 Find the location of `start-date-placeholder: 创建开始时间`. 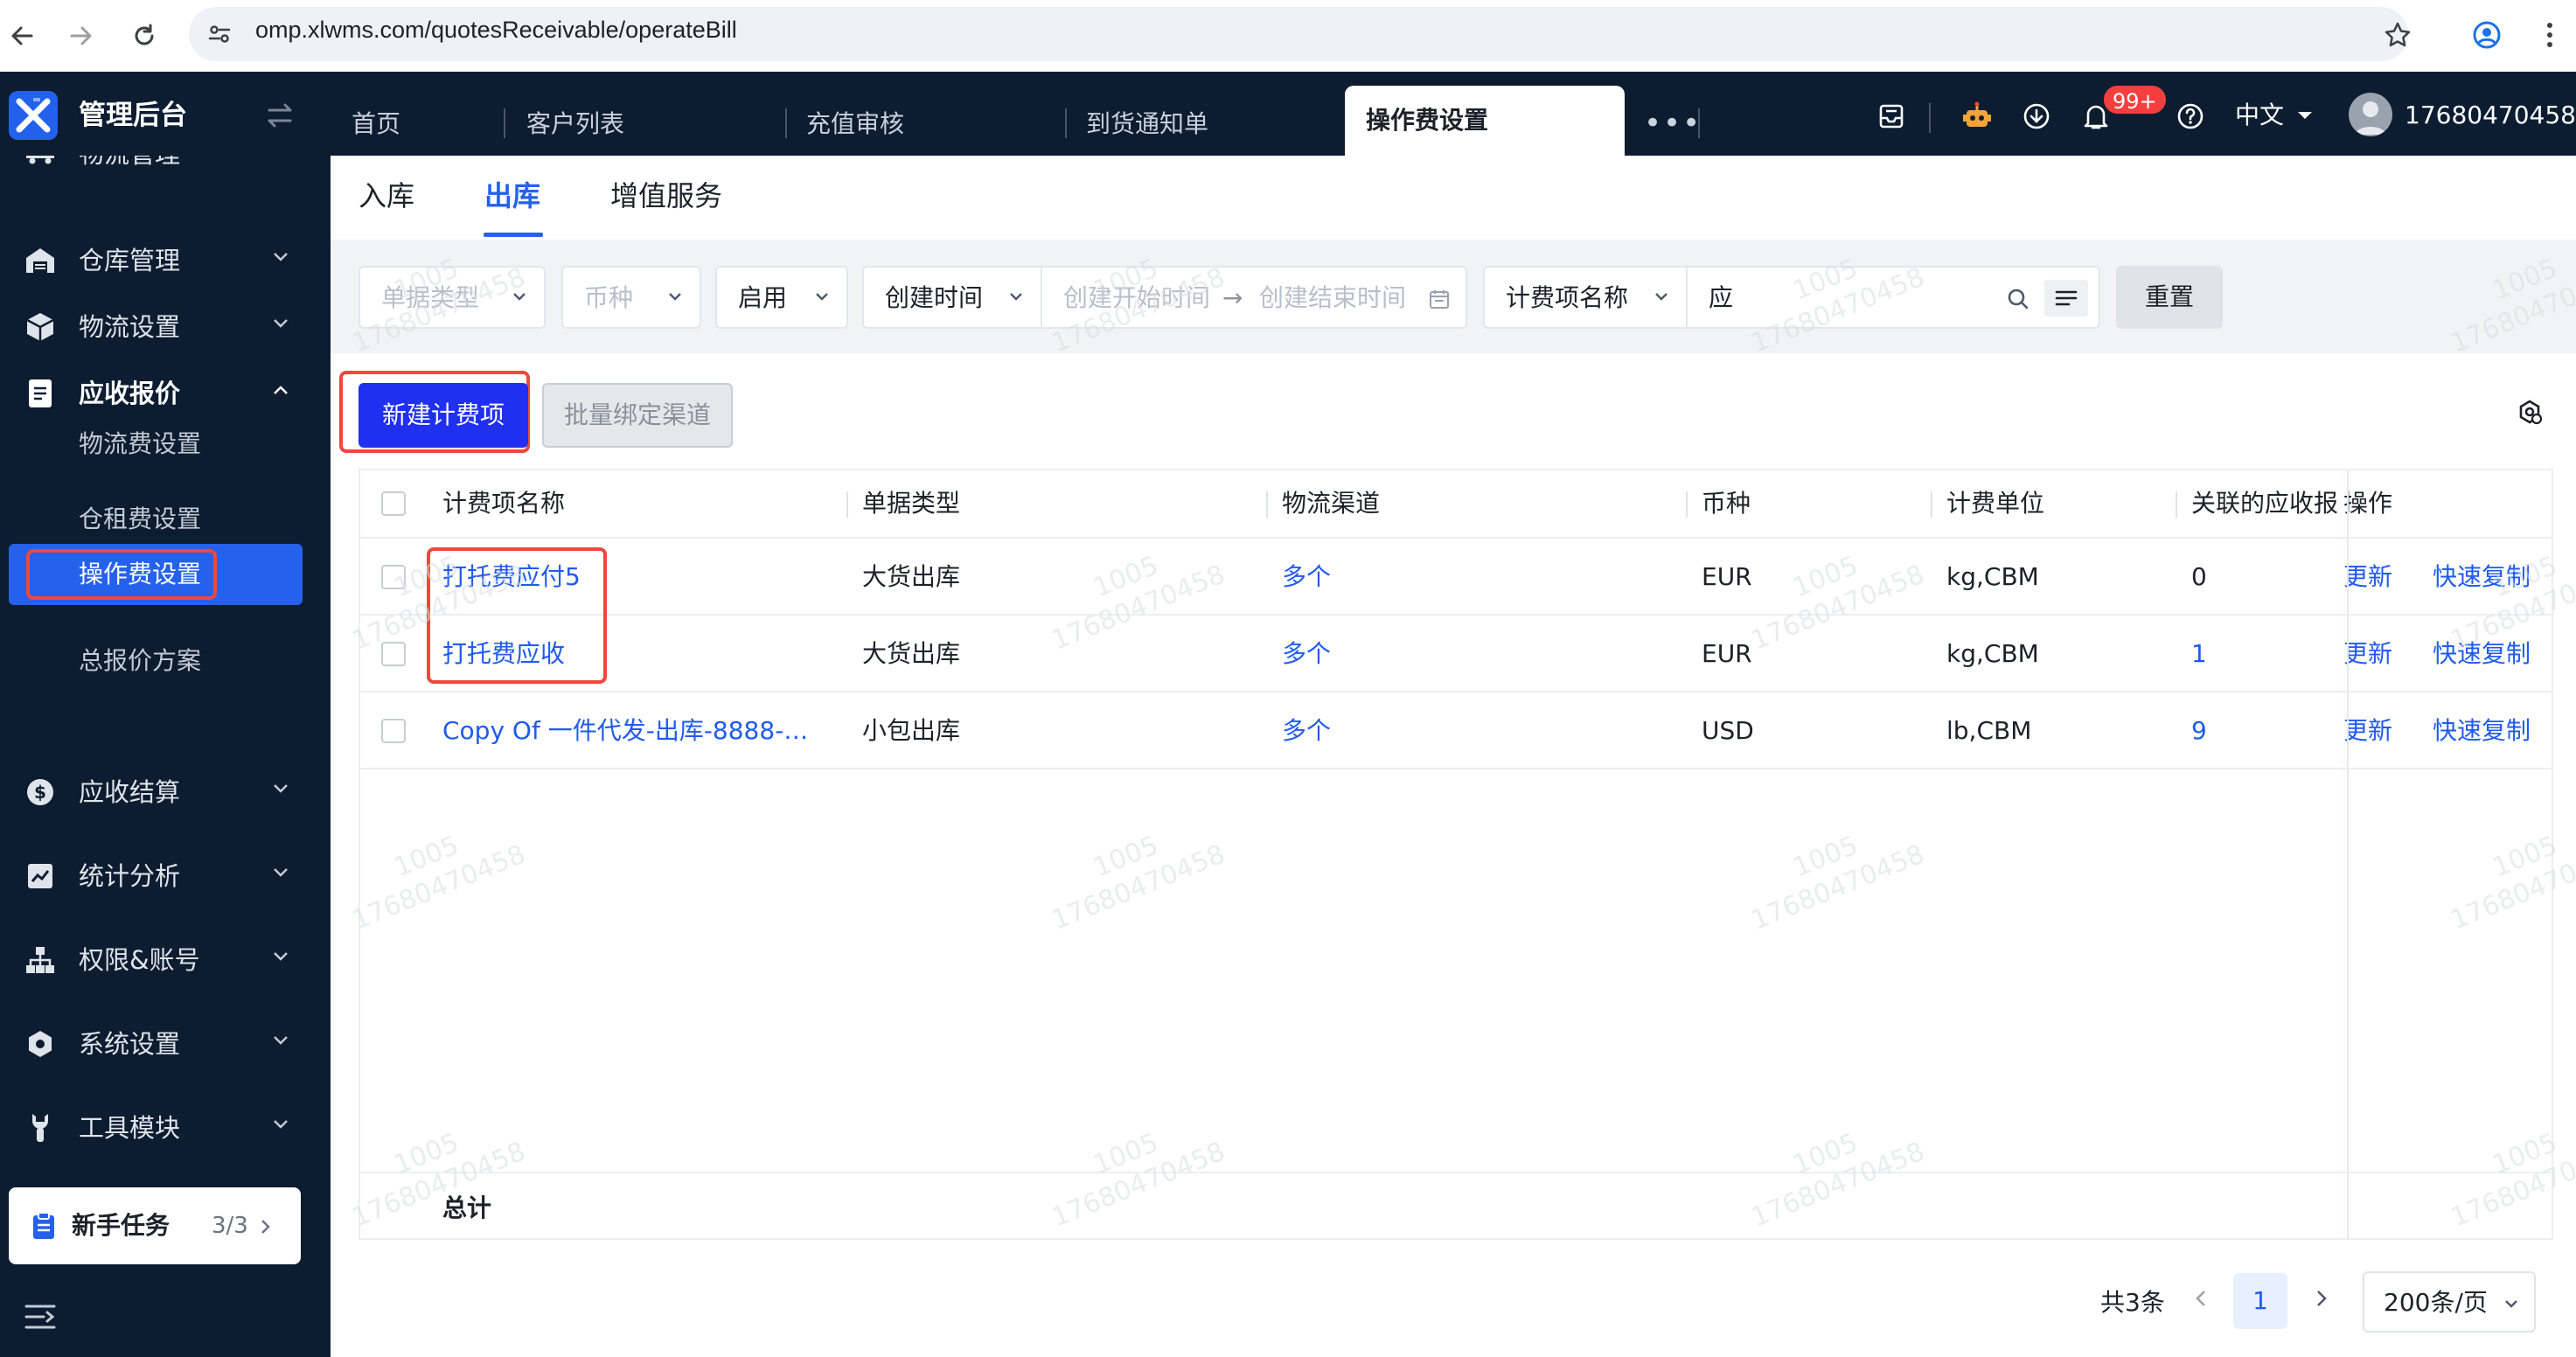

start-date-placeholder: 创建开始时间 is located at coordinates (1136, 298).